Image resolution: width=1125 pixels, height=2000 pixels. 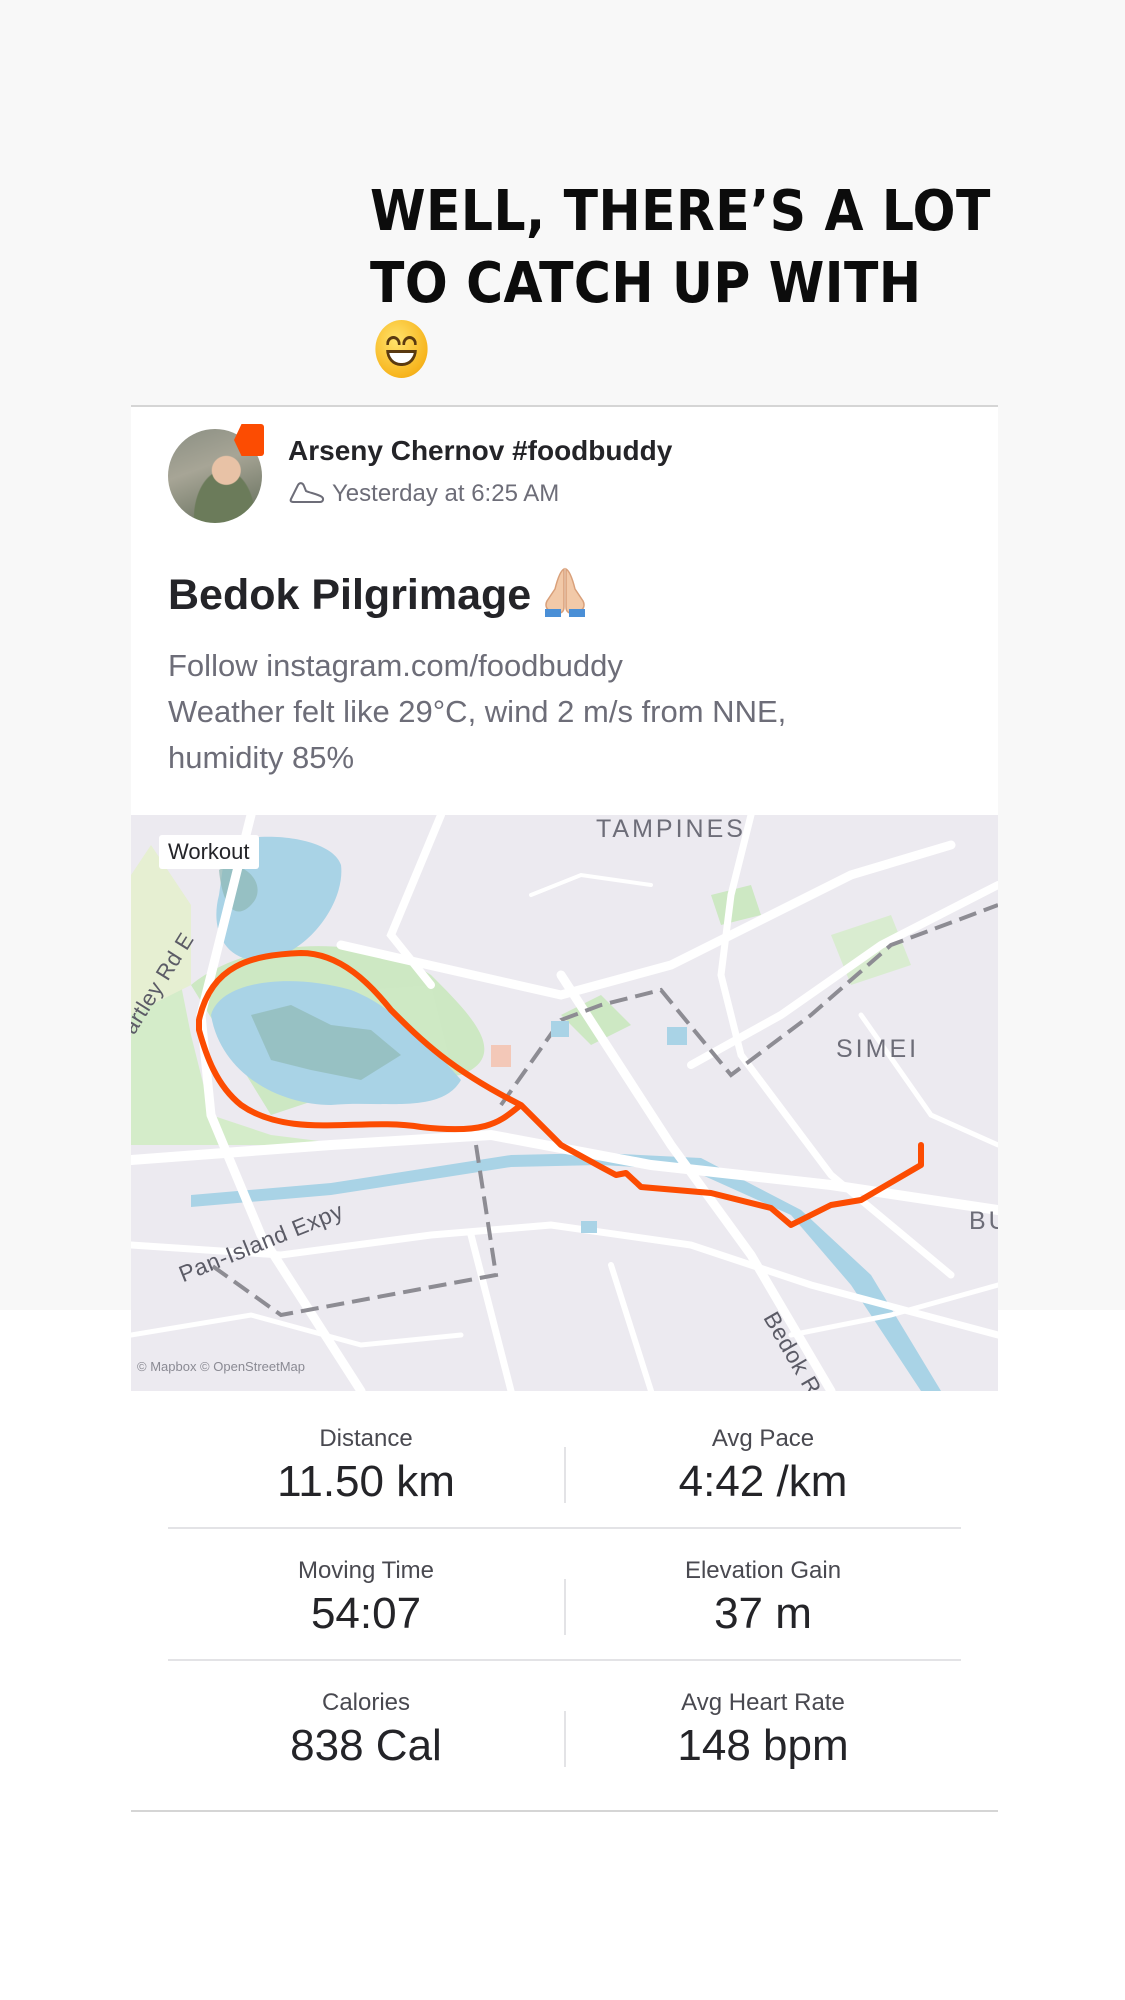 I want to click on caption-line-2-text: TO CATCH UP WITH, so click(x=646, y=283).